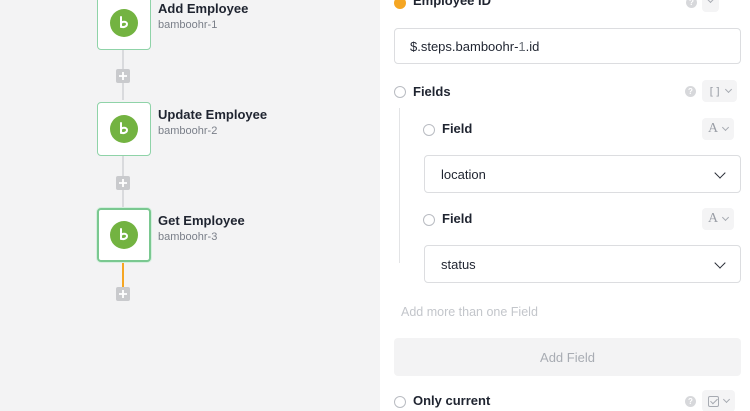 The width and height of the screenshot is (750, 411). What do you see at coordinates (715, 91) in the screenshot?
I see `array-type-icon: []` at bounding box center [715, 91].